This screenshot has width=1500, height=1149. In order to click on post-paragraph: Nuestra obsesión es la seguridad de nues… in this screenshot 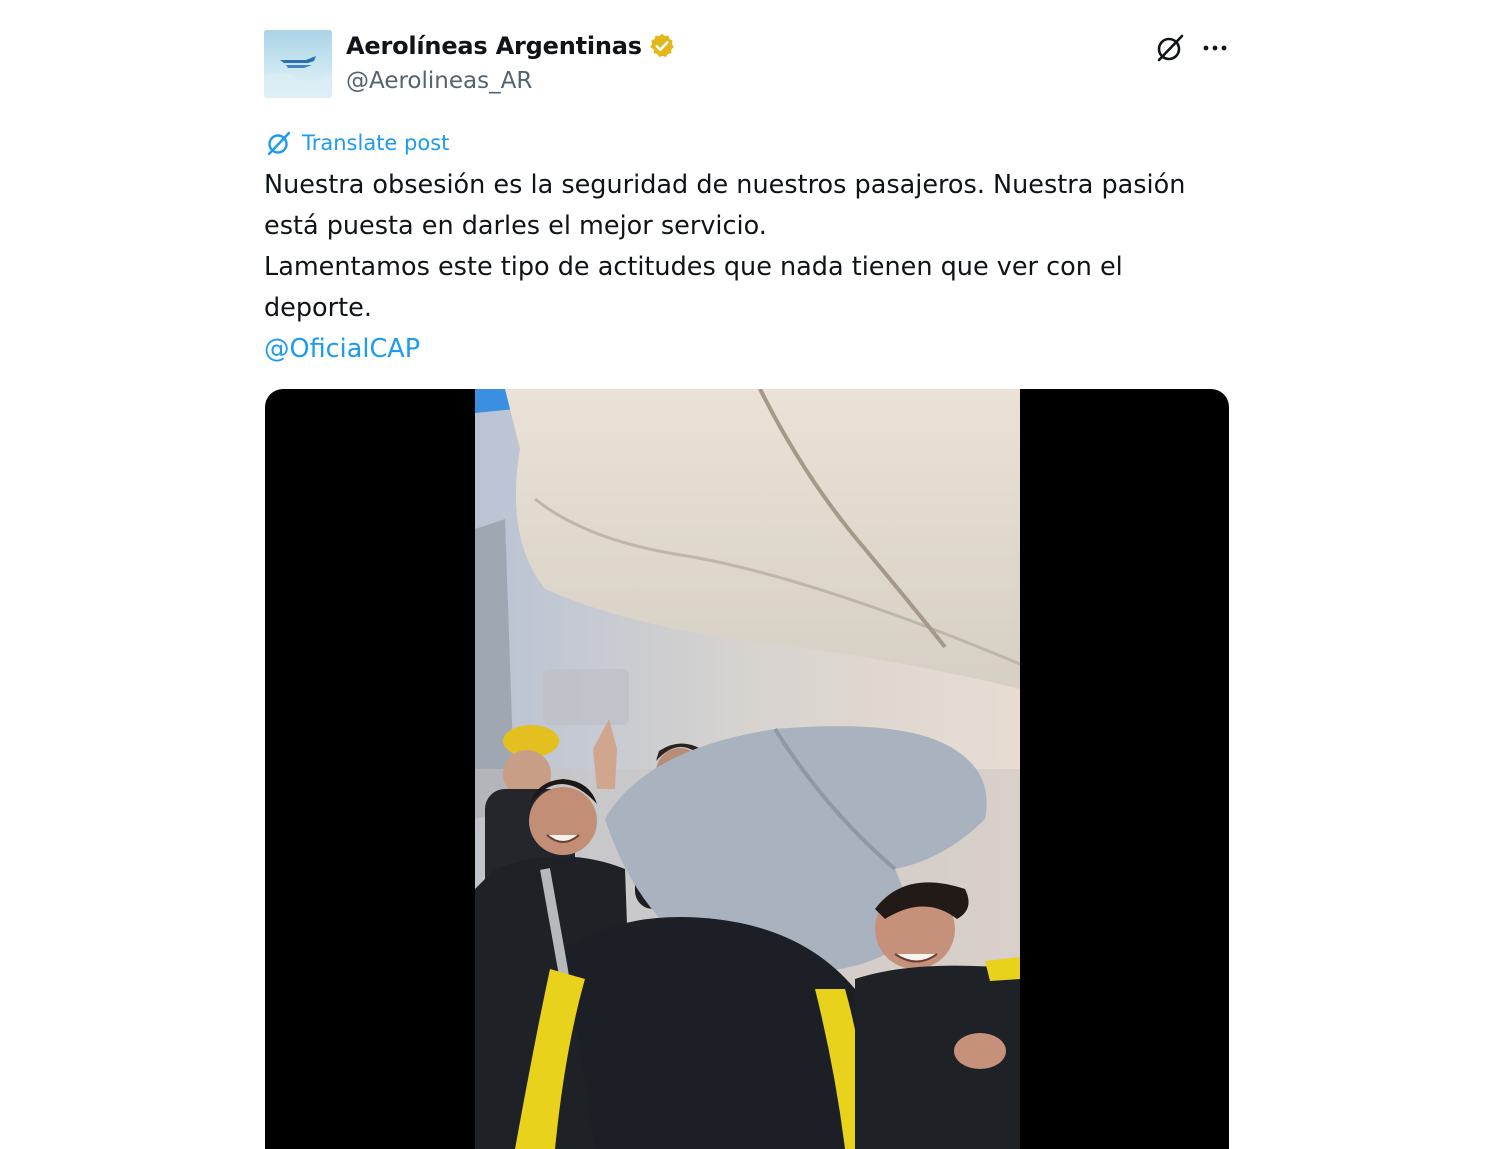, I will do `click(725, 205)`.